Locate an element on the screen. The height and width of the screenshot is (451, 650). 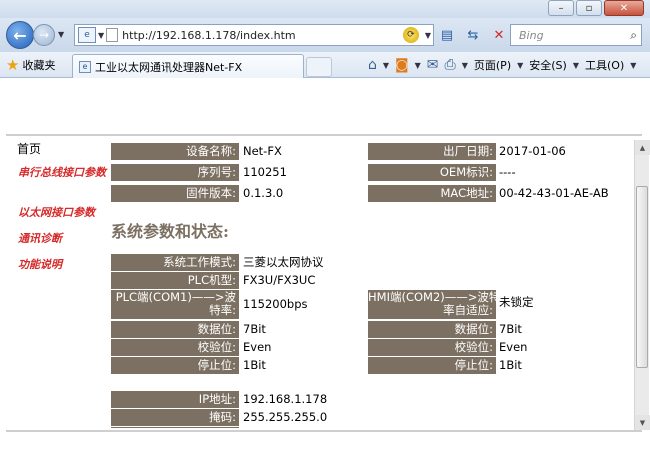
databits-label-com1: 数据位: is located at coordinates (175, 329).